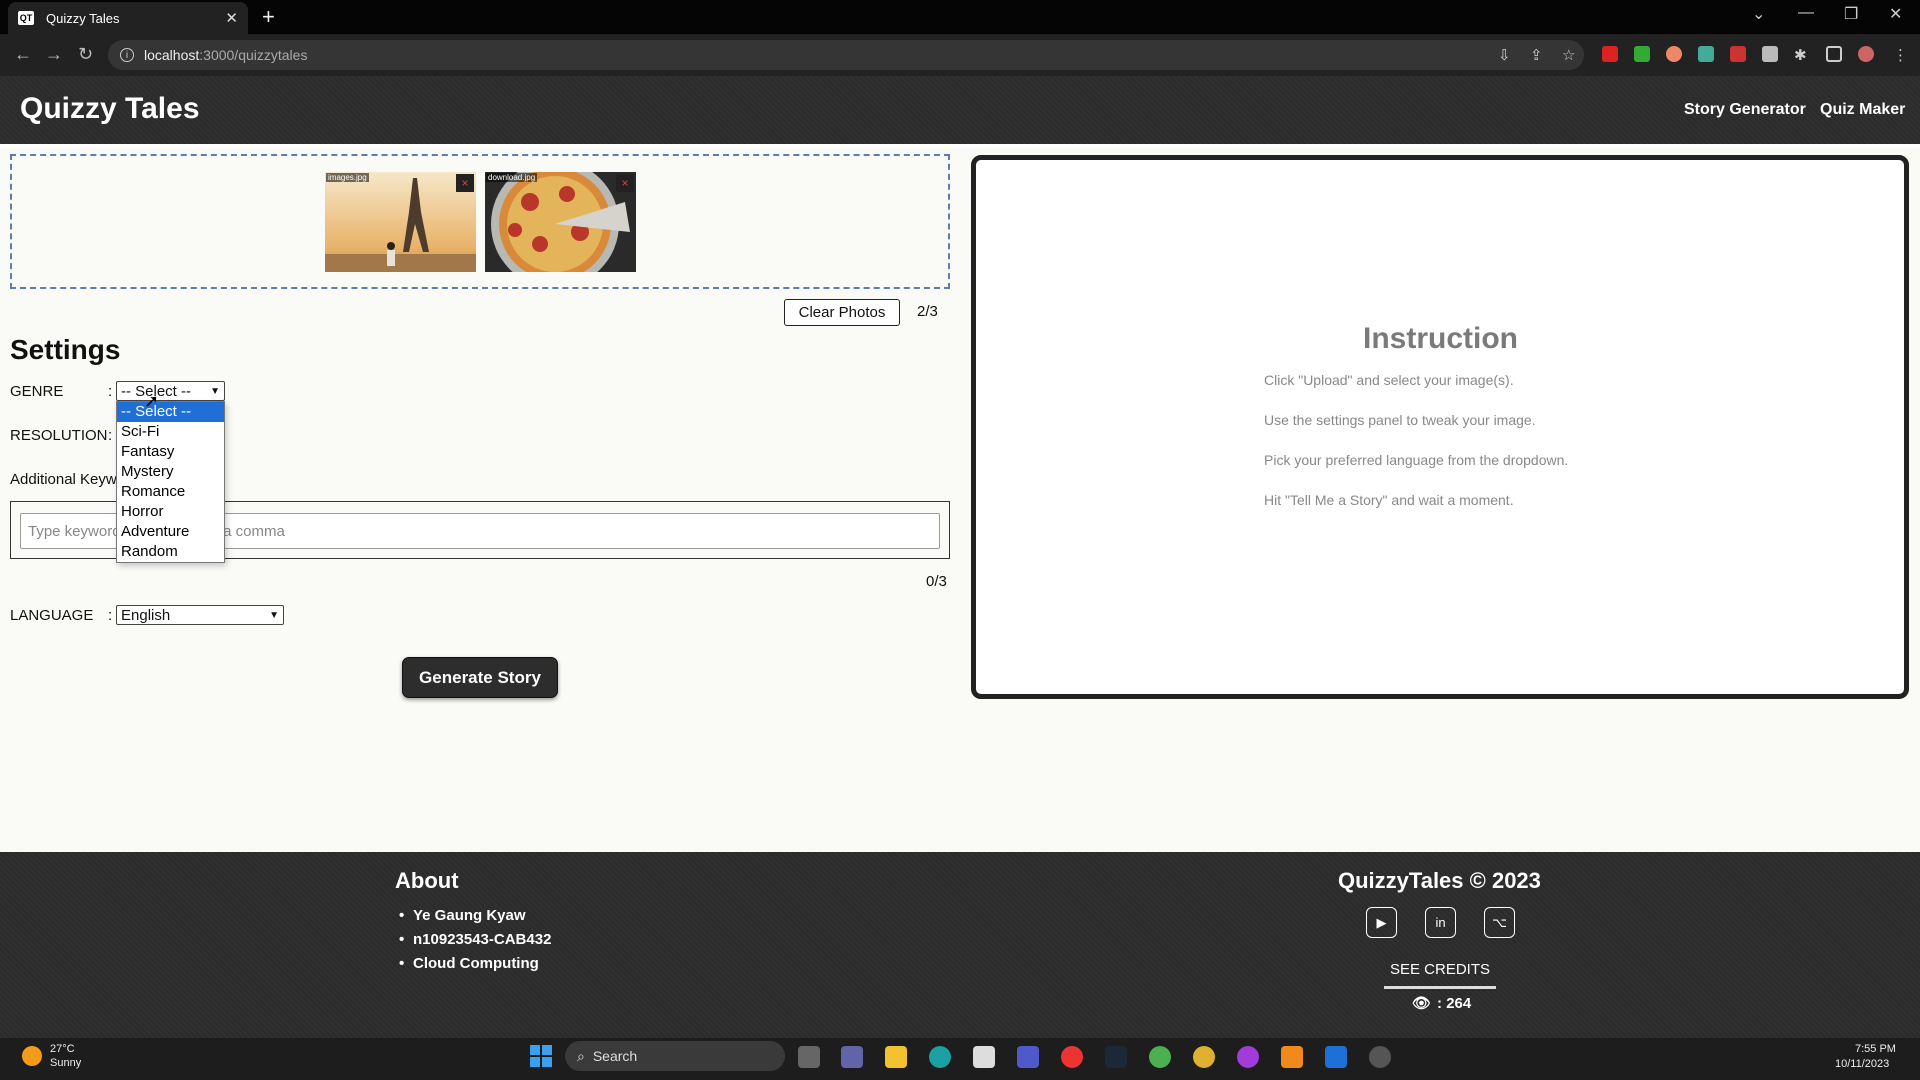  I want to click on app-title: Quizzy Tales, so click(110, 109).